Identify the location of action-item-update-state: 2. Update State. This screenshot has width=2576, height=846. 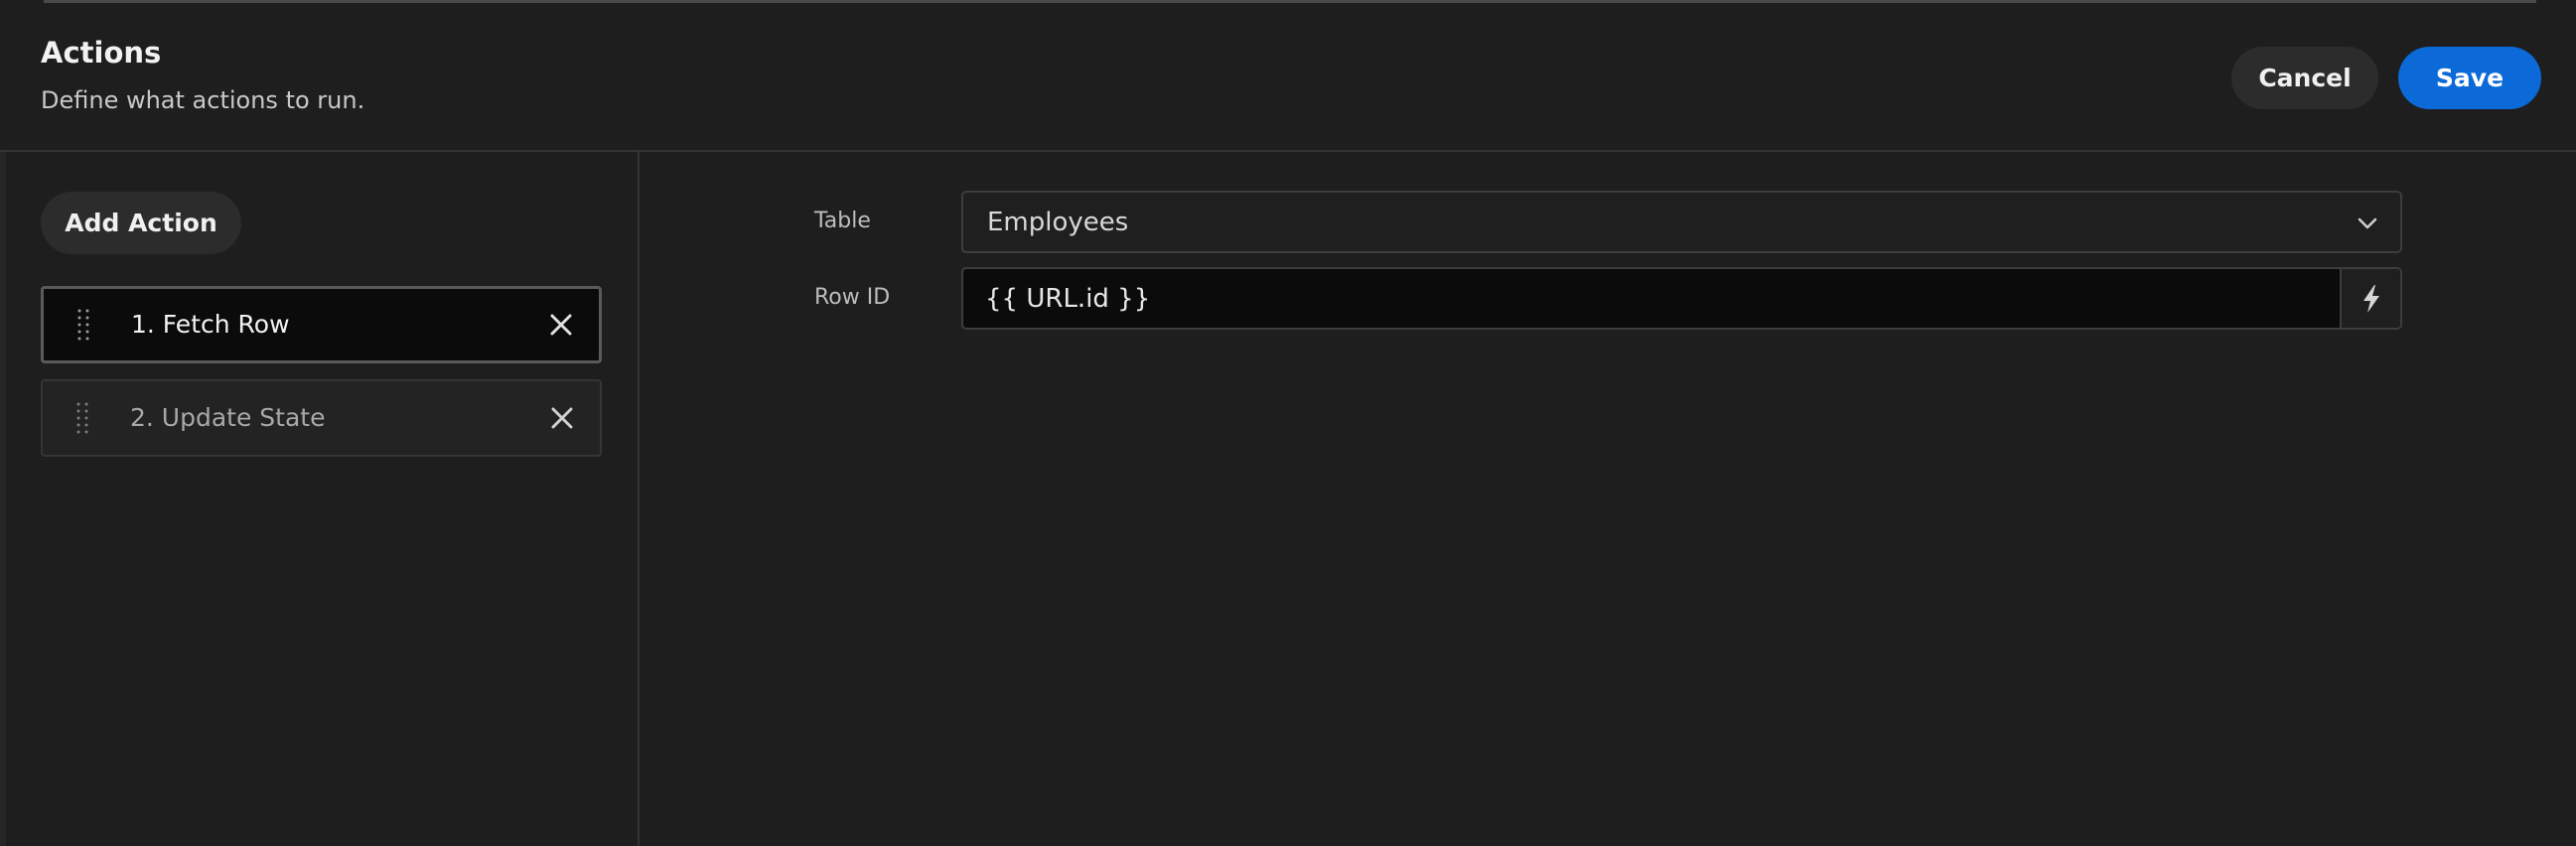
(321, 418).